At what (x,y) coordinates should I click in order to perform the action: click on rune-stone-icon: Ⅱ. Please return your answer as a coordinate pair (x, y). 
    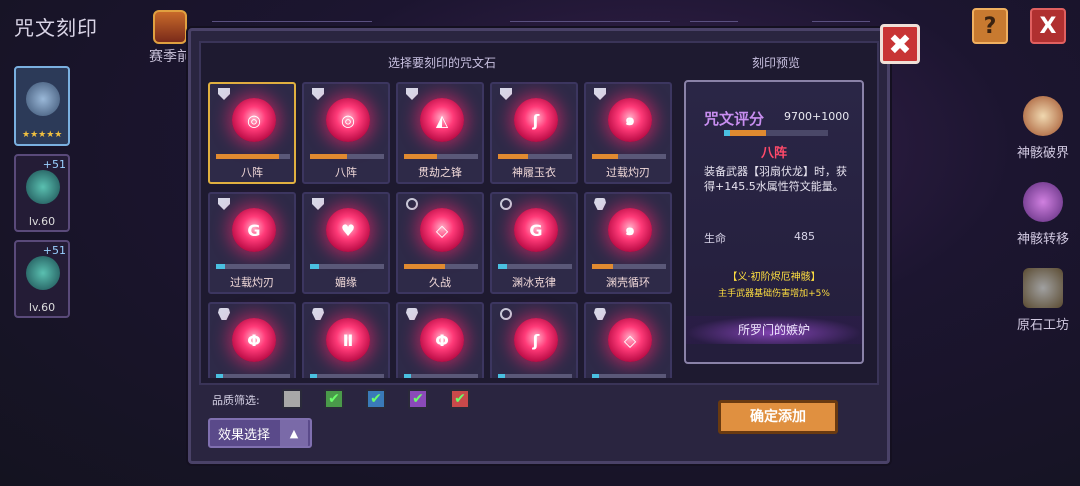
    Looking at the image, I should click on (348, 340).